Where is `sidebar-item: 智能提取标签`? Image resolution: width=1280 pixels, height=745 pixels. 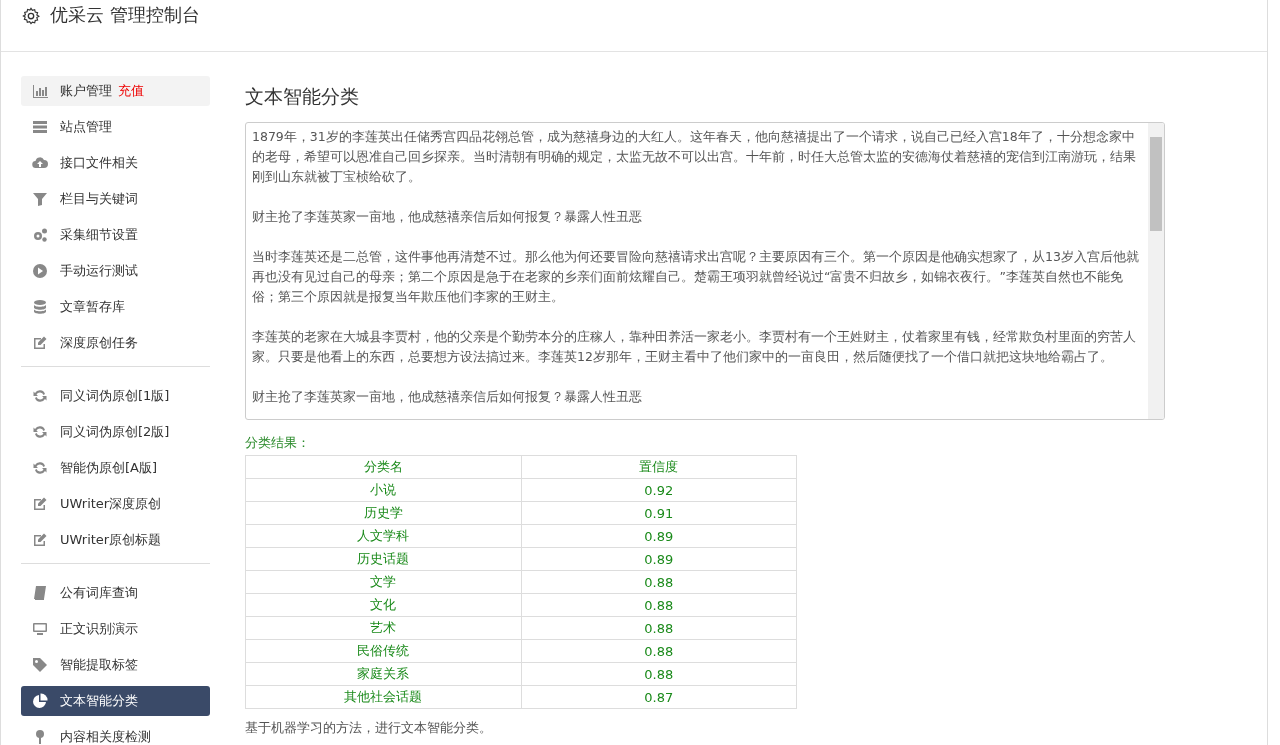 sidebar-item: 智能提取标签 is located at coordinates (115, 665).